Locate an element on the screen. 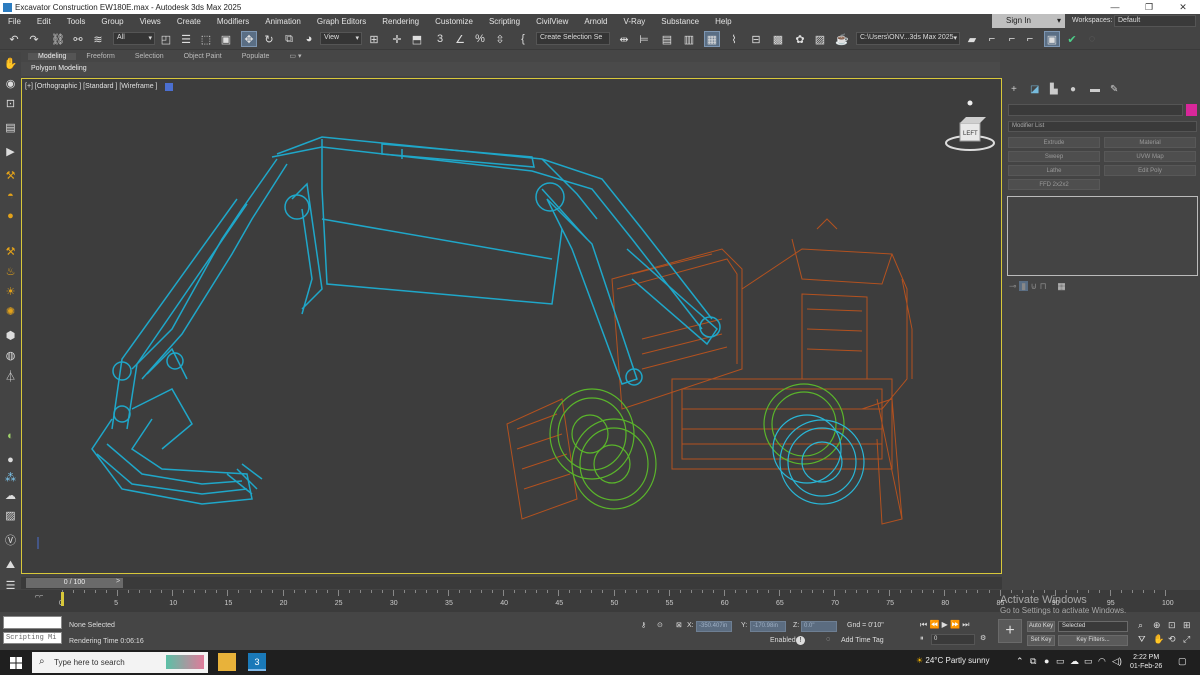  hammer-icon: ⚒ is located at coordinates (10, 175).